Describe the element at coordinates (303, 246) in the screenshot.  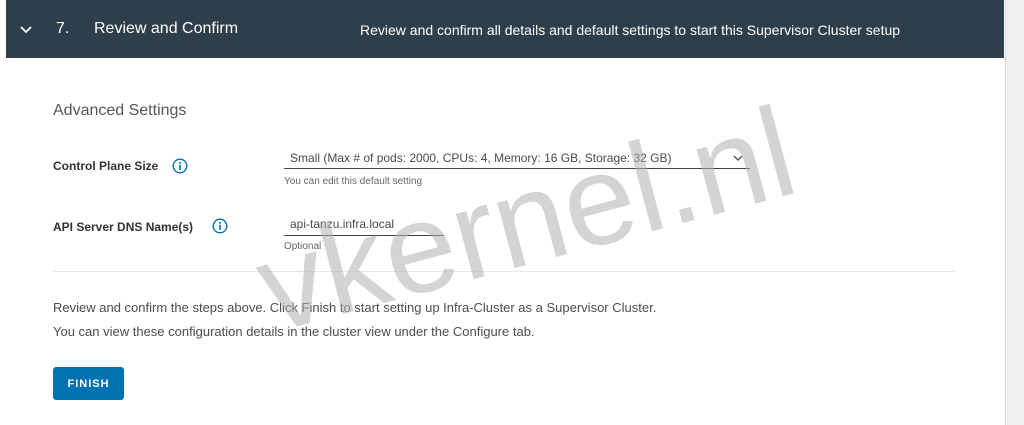
I see `api-server-dns-helper: Optional` at that location.